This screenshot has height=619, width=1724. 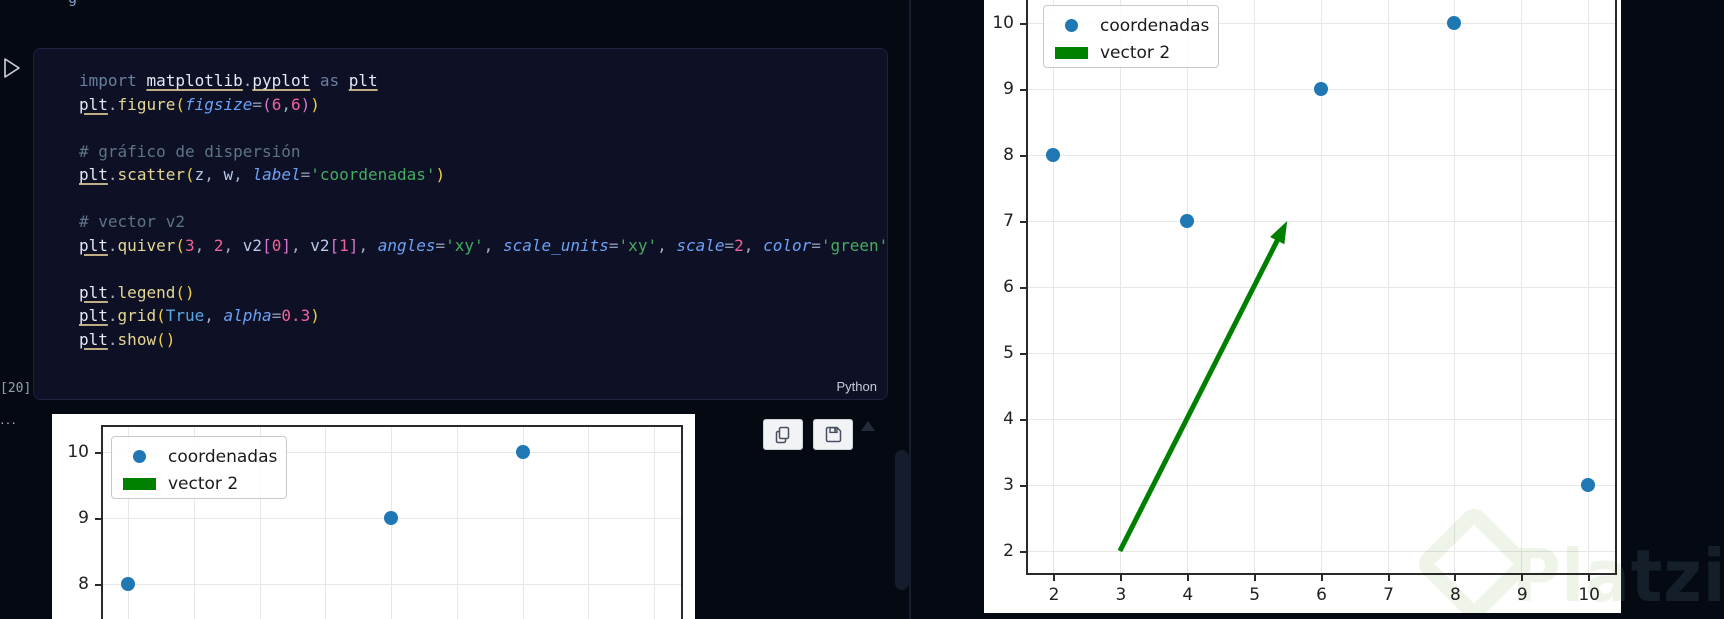 I want to click on y-tick-label: 8, so click(x=83, y=583).